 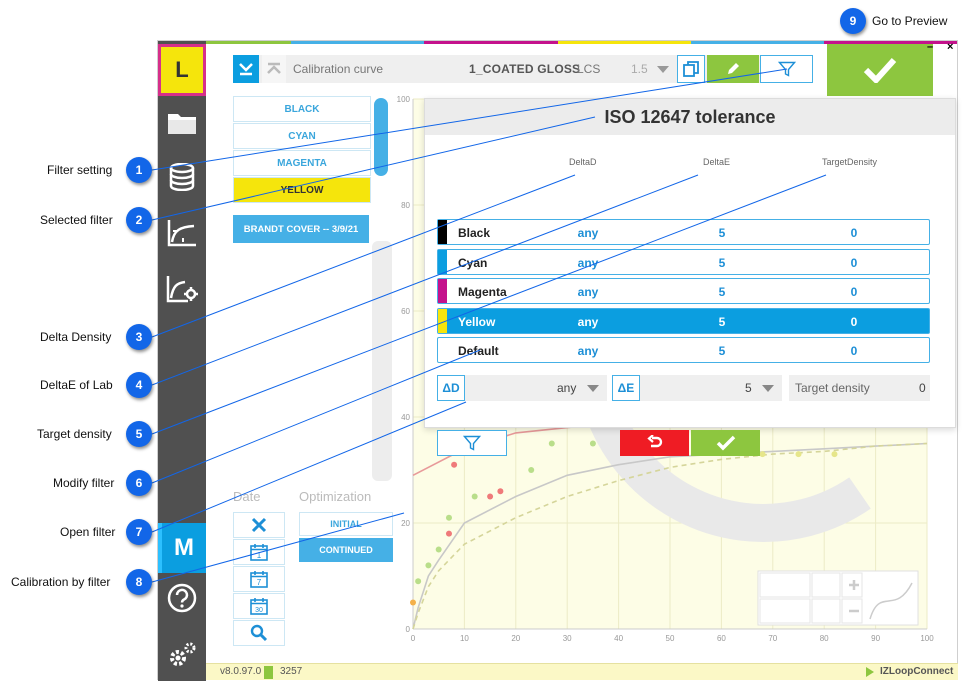 I want to click on connect-text: IZLoopConnect, so click(x=916, y=671).